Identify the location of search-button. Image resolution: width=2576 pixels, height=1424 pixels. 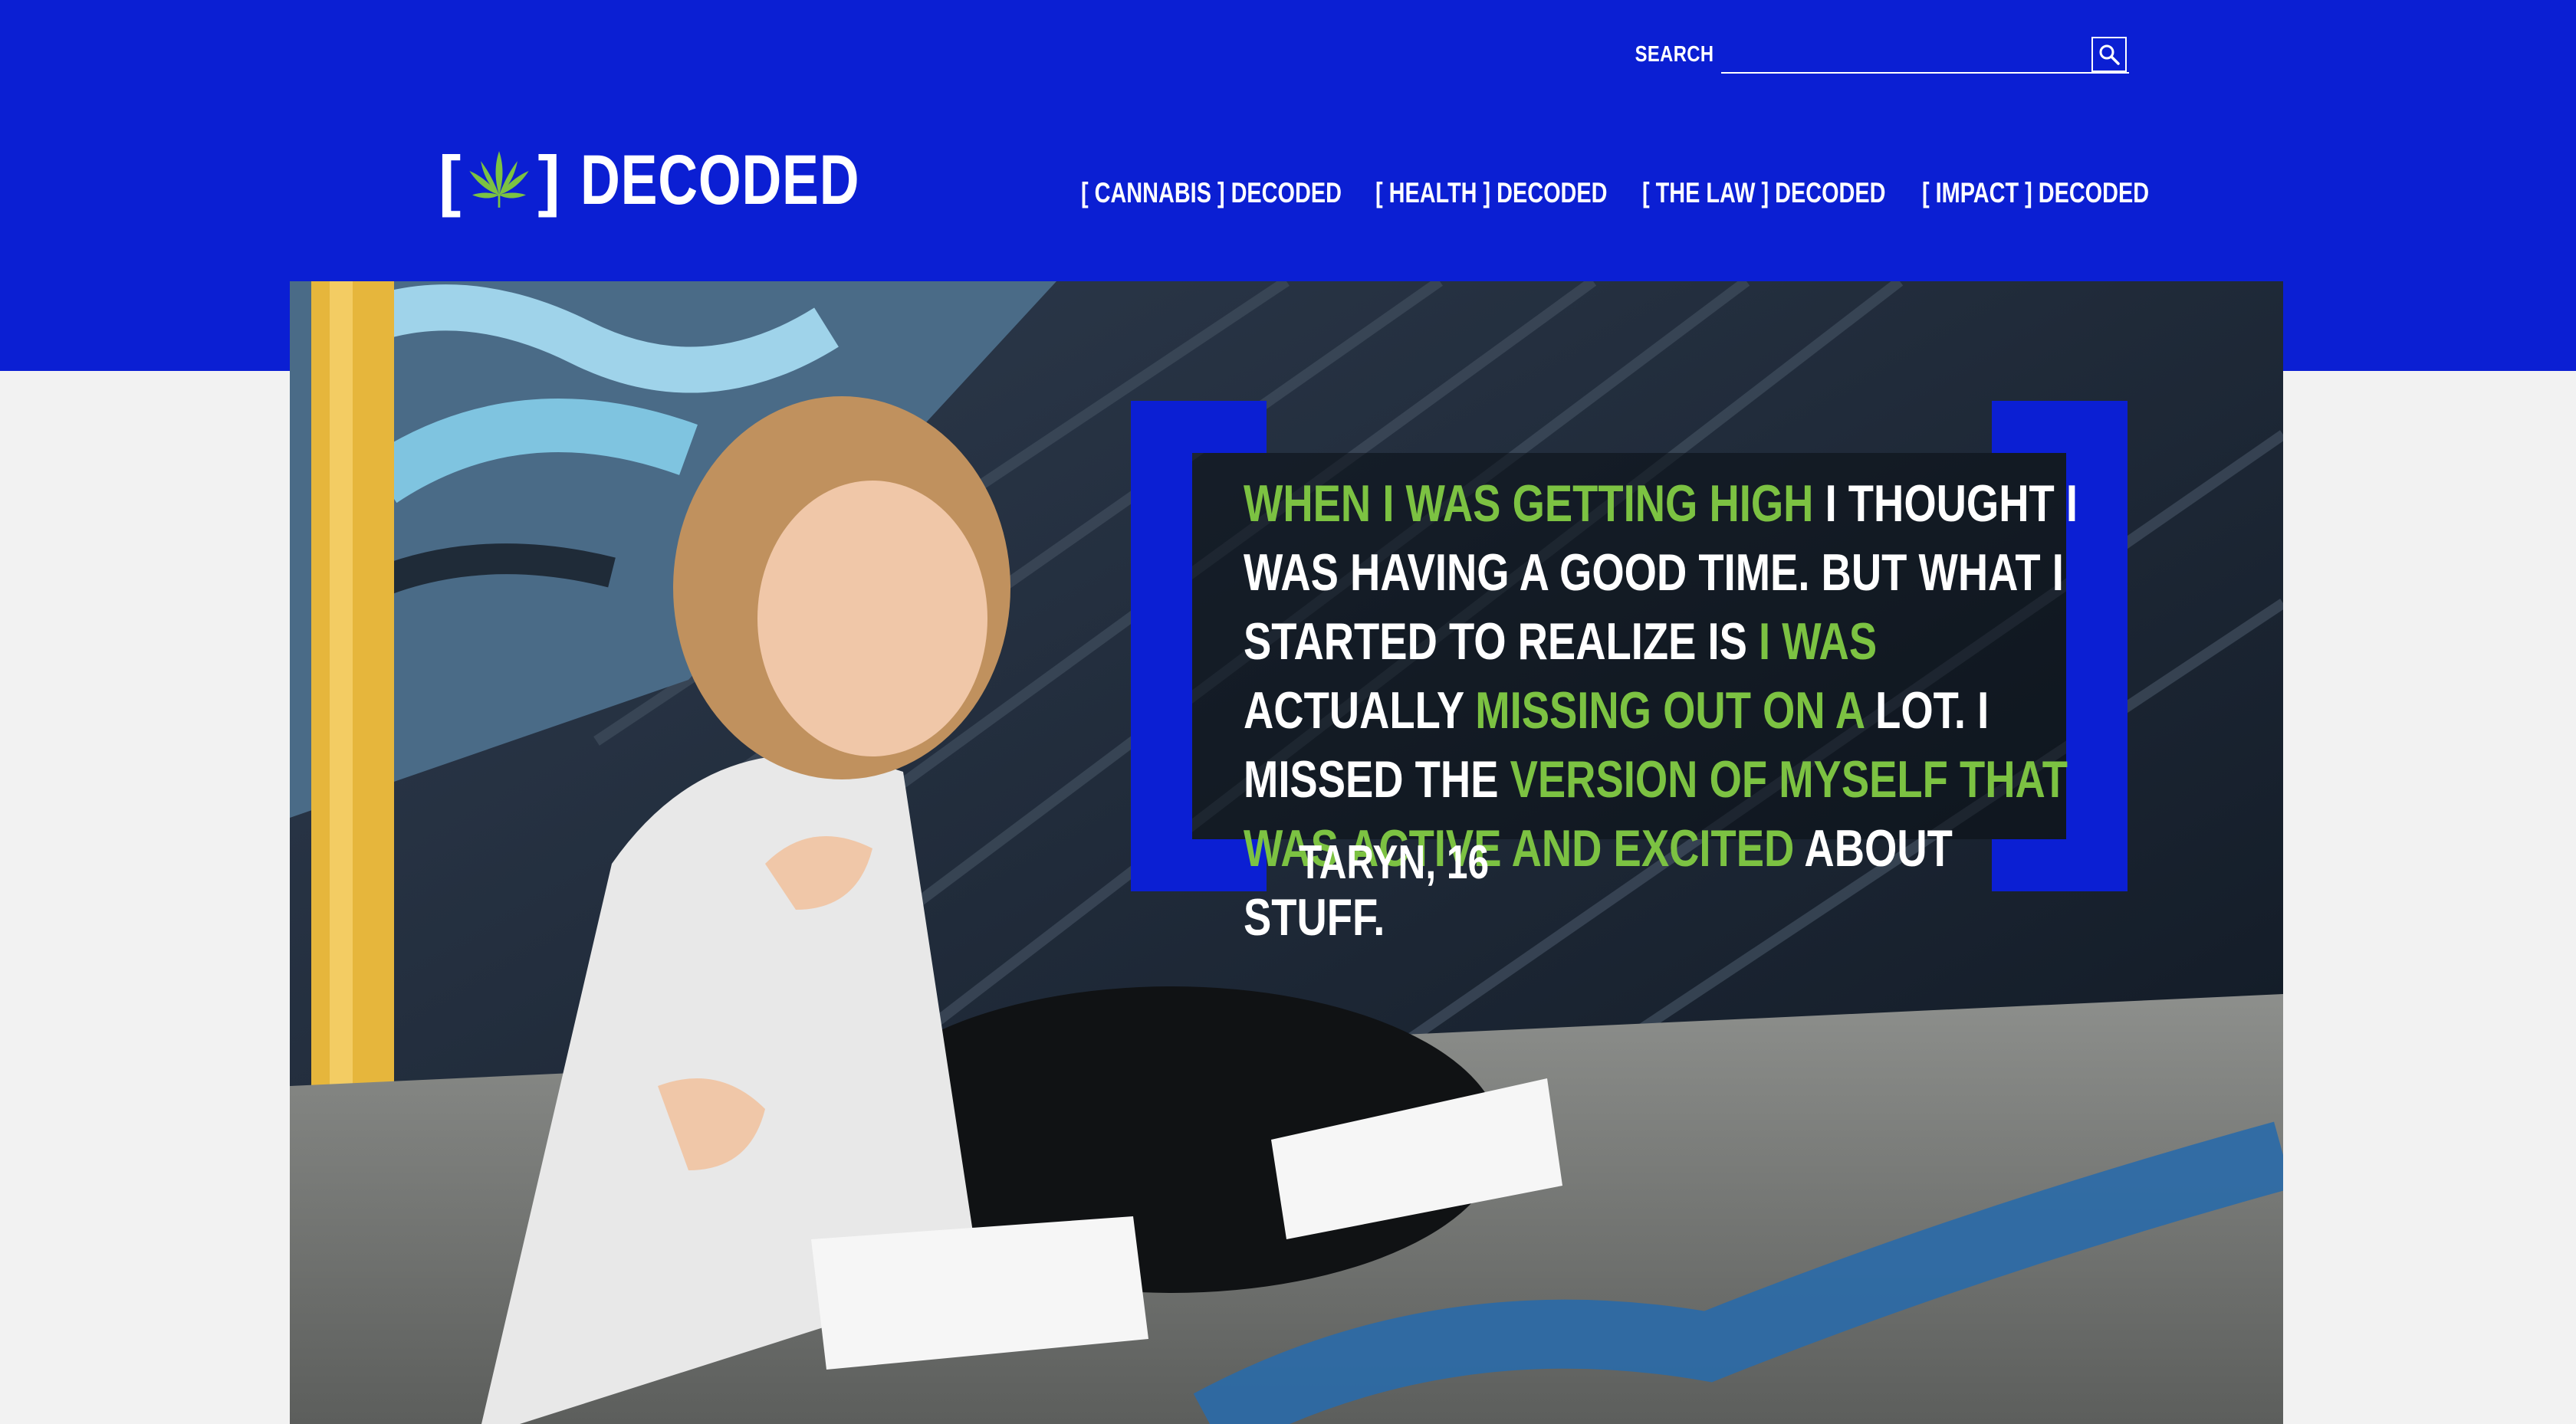
(2109, 54).